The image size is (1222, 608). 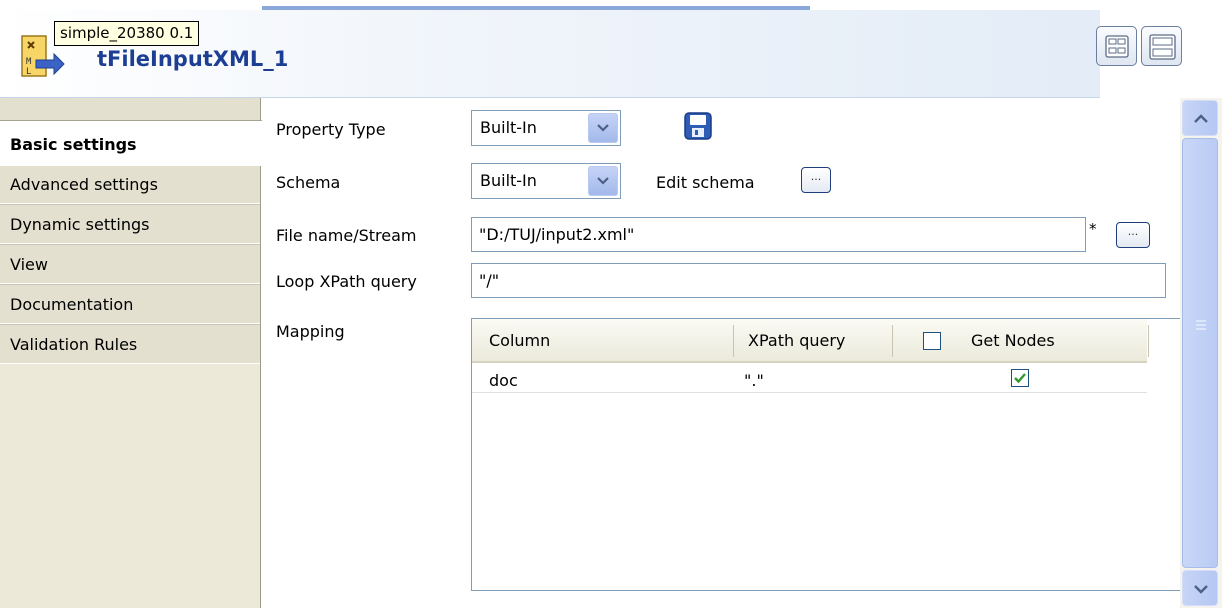 I want to click on top-clipped-strip, so click(x=611, y=5).